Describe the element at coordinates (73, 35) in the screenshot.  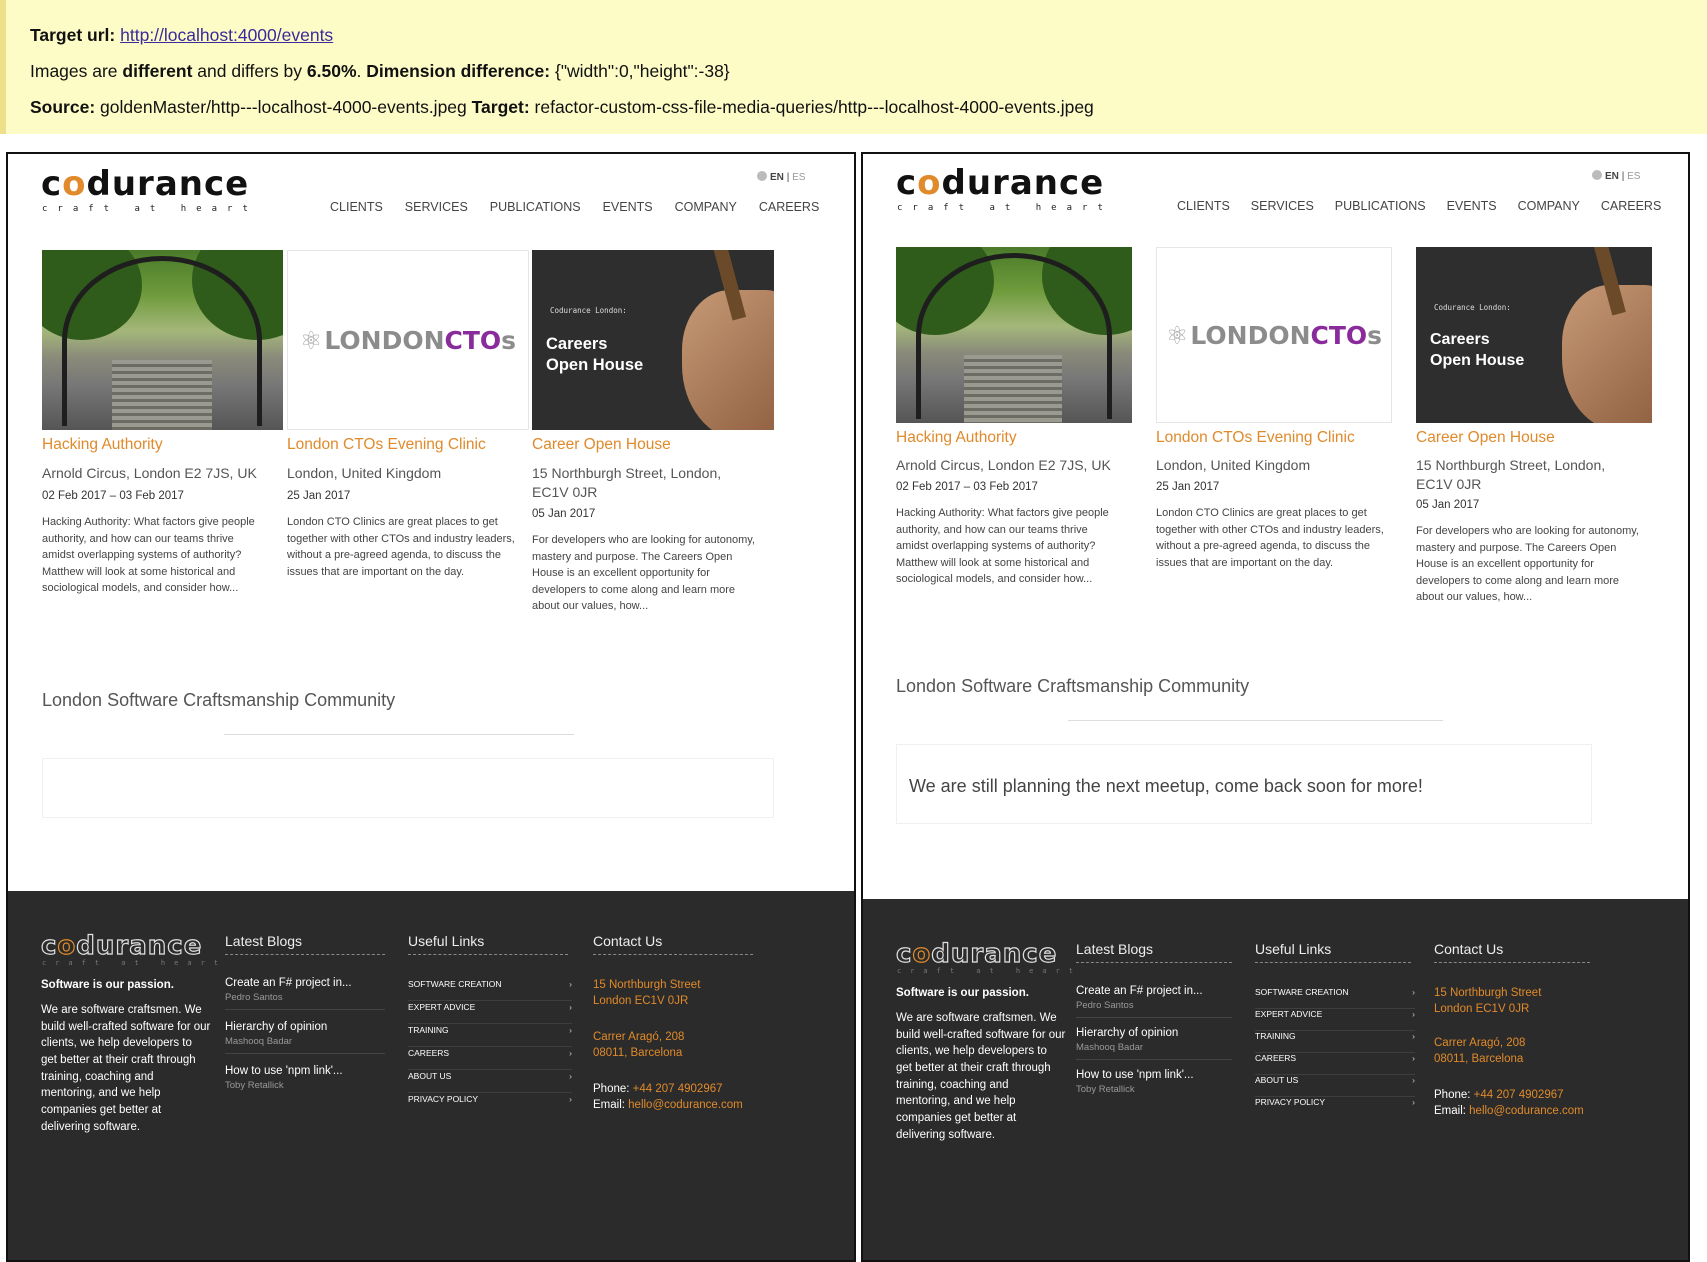
I see `target-url-label: Target url:` at that location.